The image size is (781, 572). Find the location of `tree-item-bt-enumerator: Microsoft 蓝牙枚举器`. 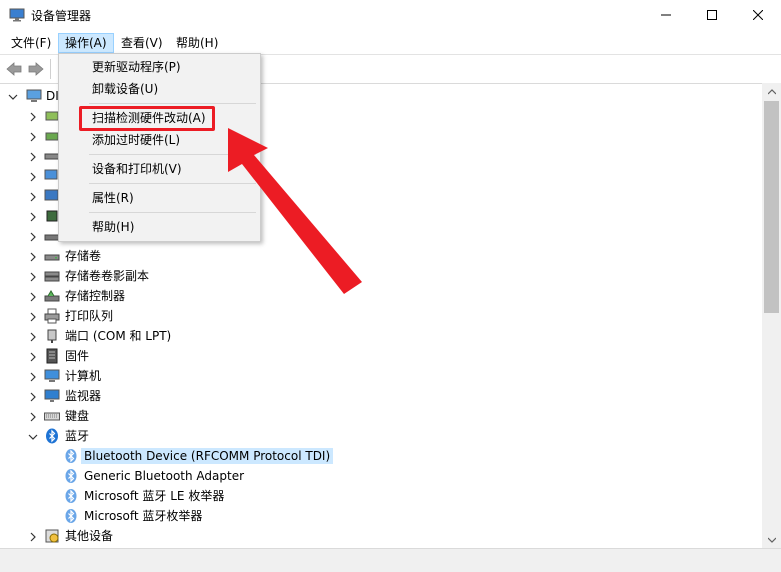

tree-item-bt-enumerator: Microsoft 蓝牙枚举器 is located at coordinates (381, 516).